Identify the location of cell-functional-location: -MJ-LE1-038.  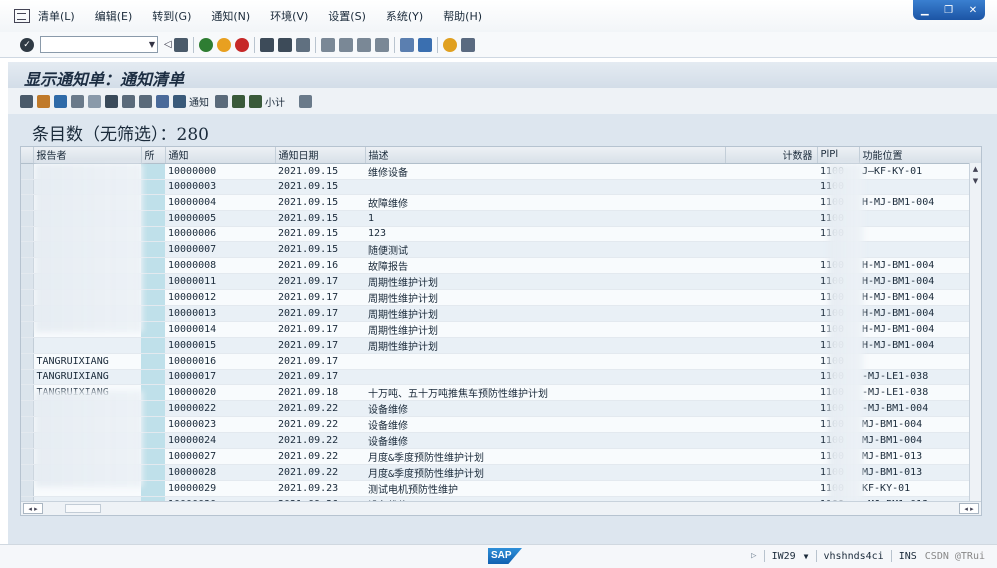
(920, 377).